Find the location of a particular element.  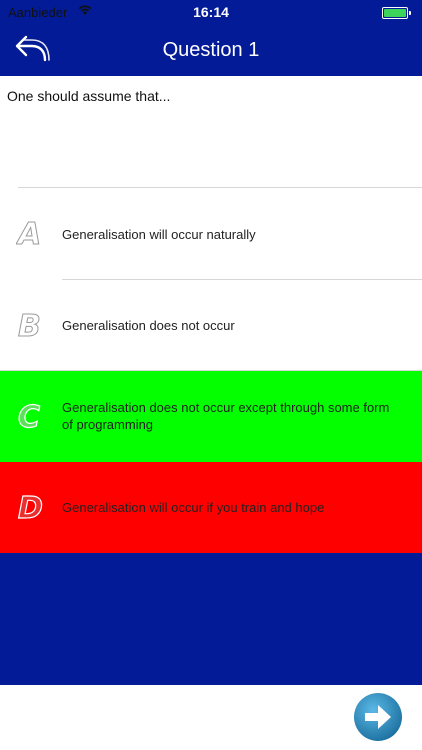

svg-text: A is located at coordinates (28, 233).